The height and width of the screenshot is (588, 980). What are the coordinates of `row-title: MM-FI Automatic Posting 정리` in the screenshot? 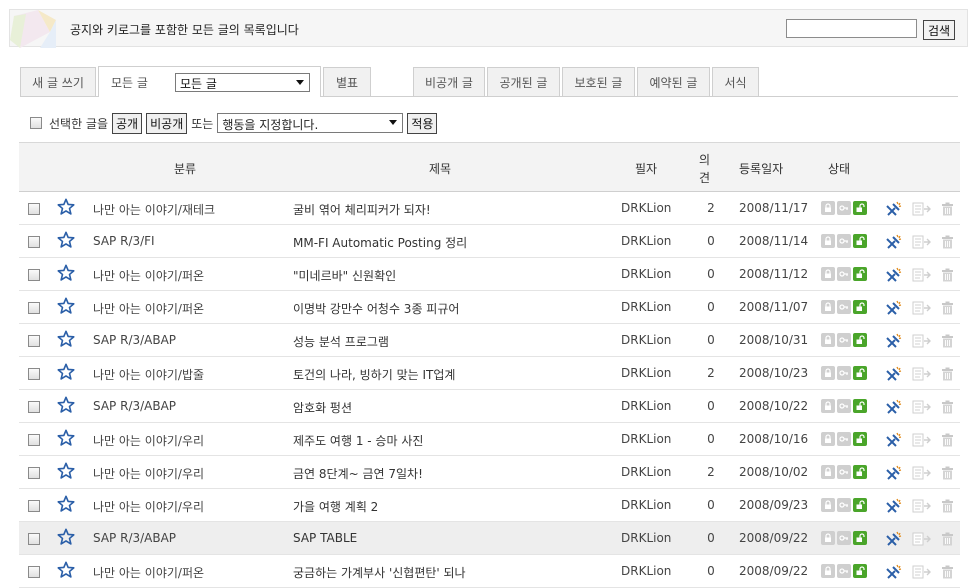 It's located at (380, 242).